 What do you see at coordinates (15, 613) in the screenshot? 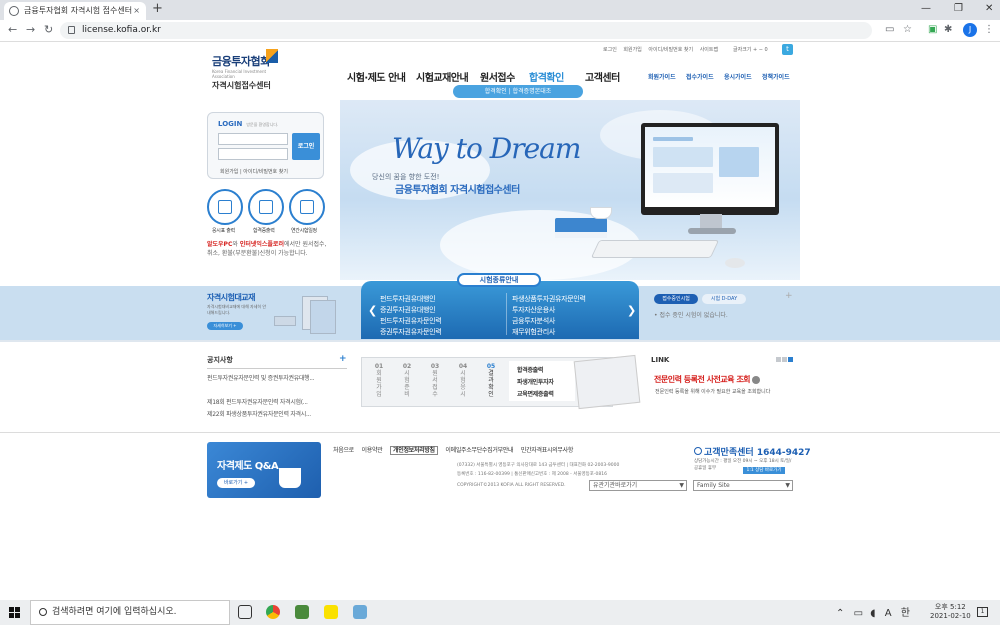
I see `windows-start-icon` at bounding box center [15, 613].